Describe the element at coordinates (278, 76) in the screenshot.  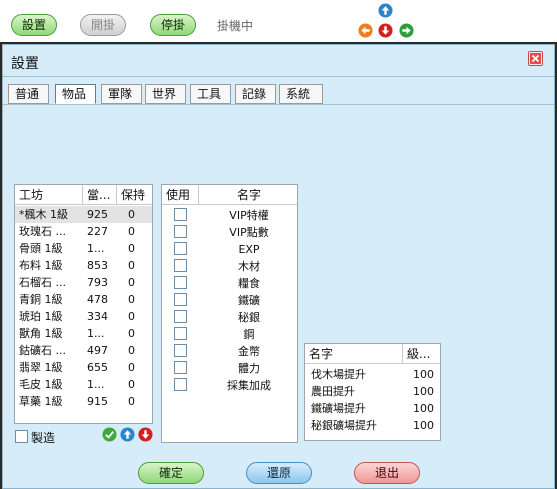
I see `title-divider` at that location.